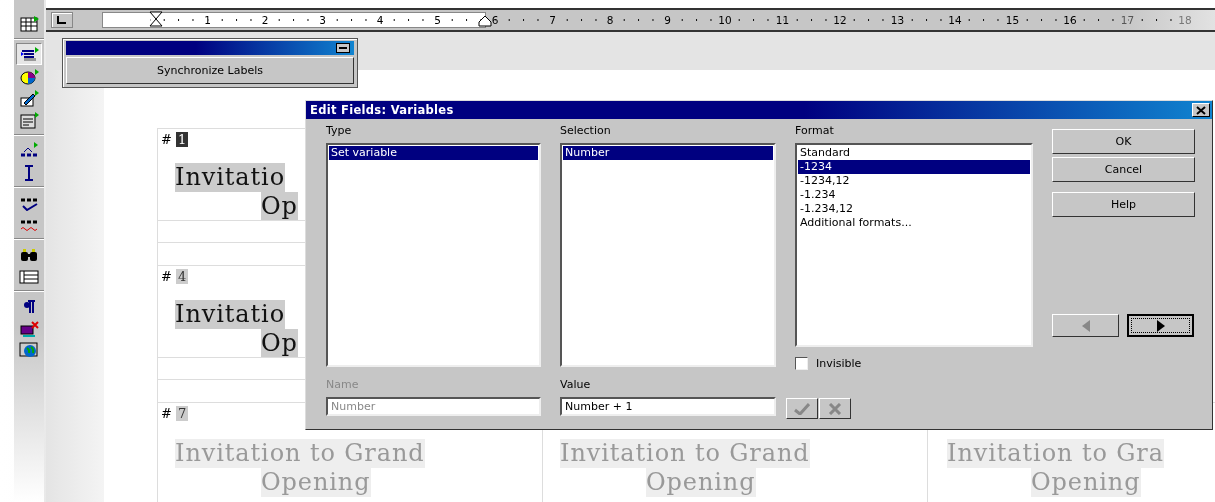  I want to click on list-label: Format, so click(815, 131).